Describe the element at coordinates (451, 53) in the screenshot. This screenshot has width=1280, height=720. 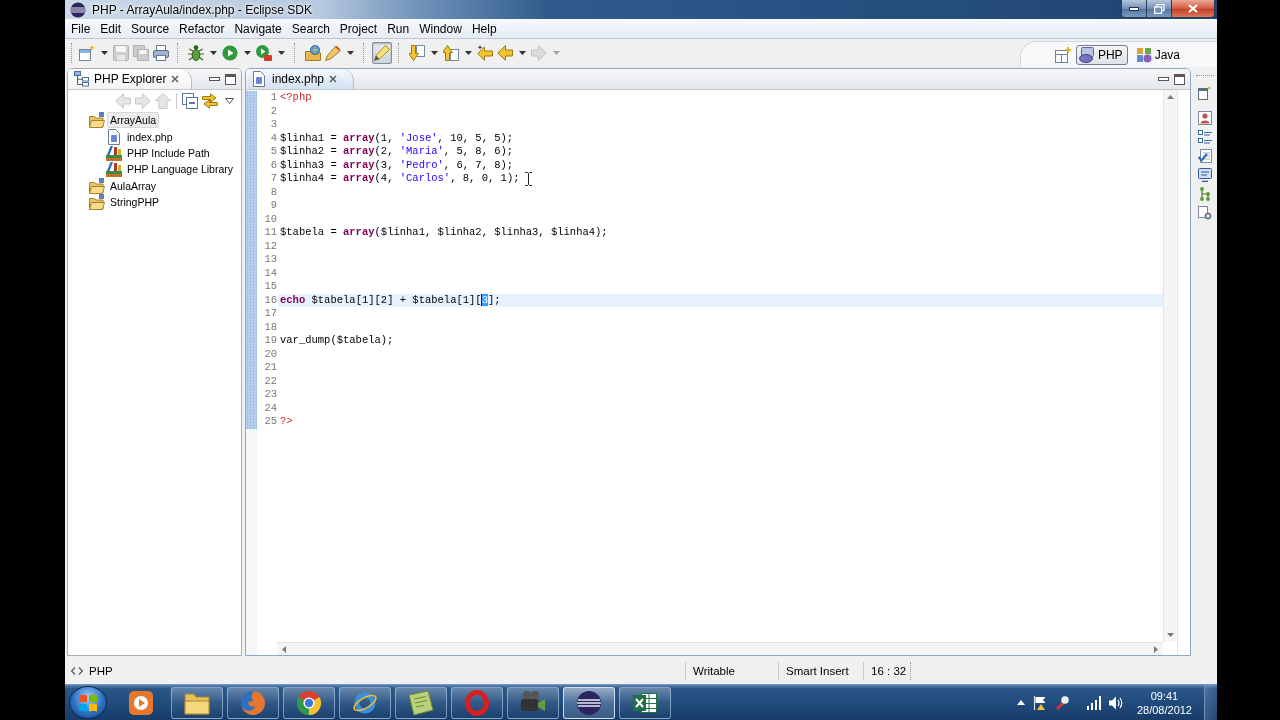
I see `previous-annotation-button` at that location.